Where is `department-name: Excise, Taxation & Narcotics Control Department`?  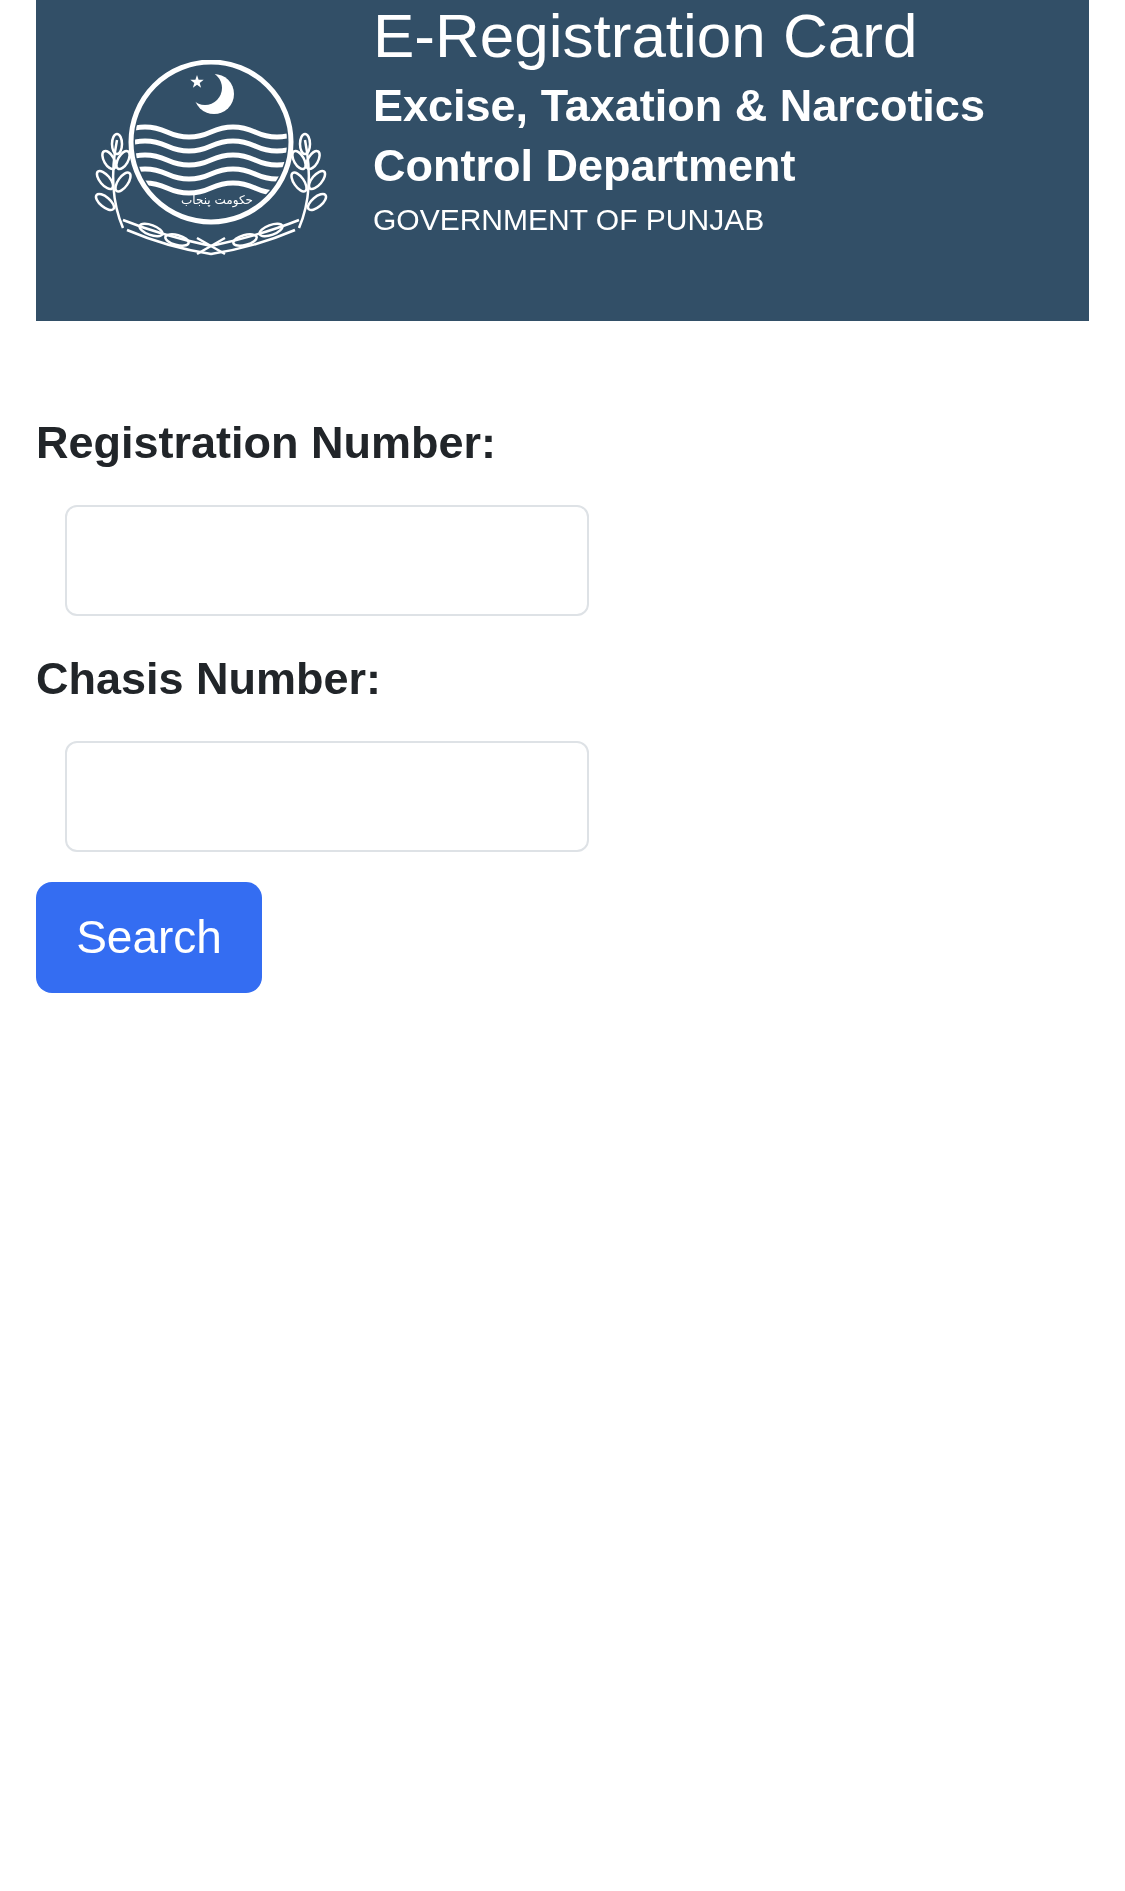 department-name: Excise, Taxation & Narcotics Control Department is located at coordinates (679, 136).